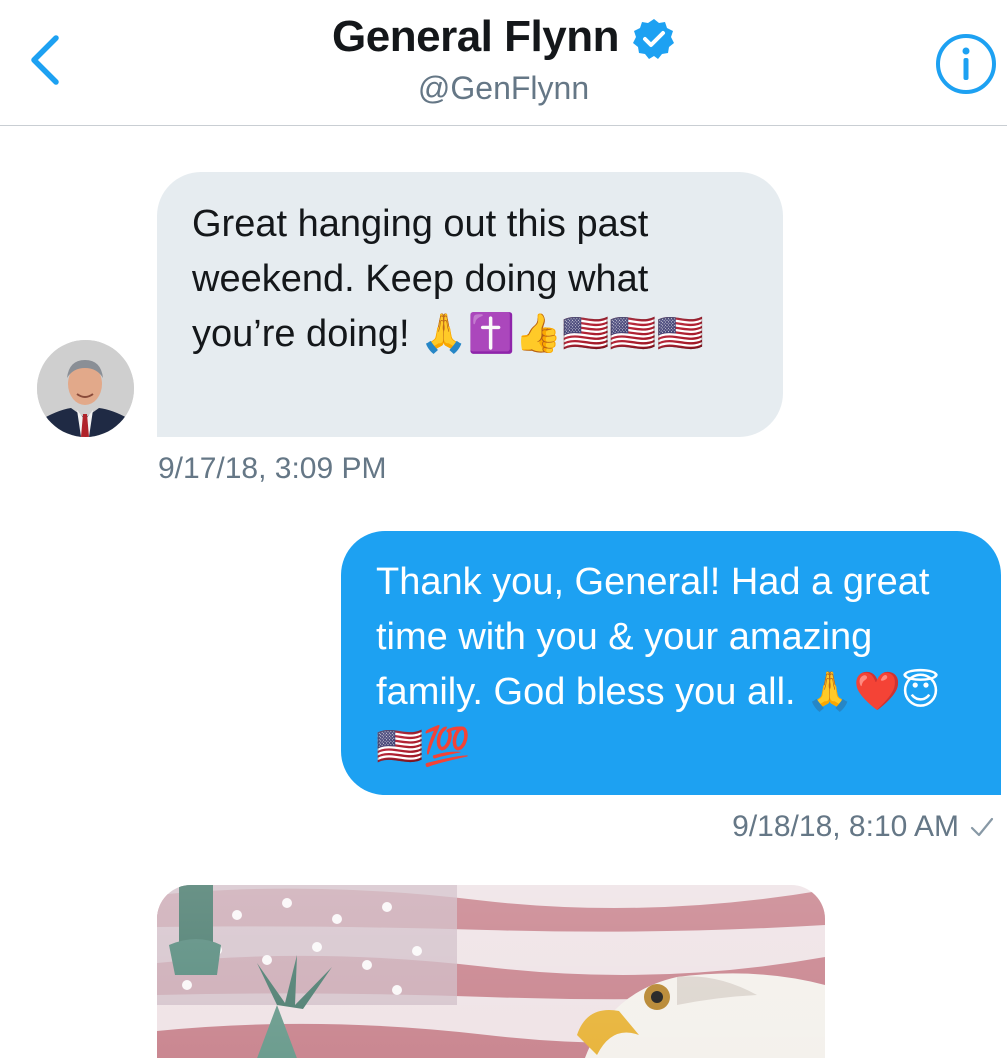  I want to click on conversation-header: General Flynn @GenFlynn, so click(503, 63).